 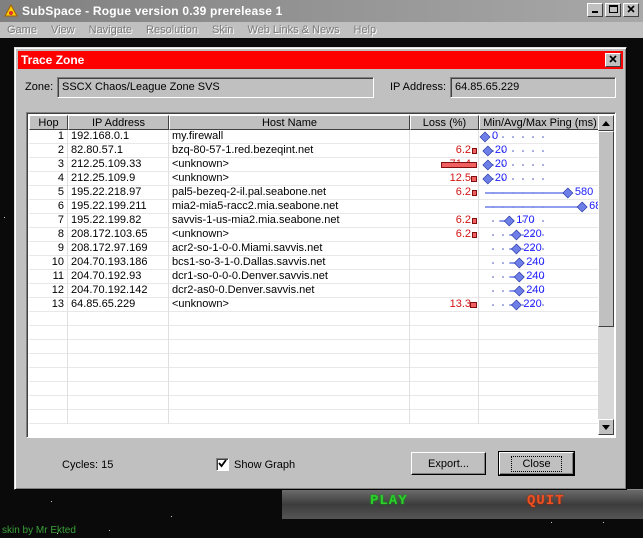 I want to click on ping-graph, so click(x=518, y=221).